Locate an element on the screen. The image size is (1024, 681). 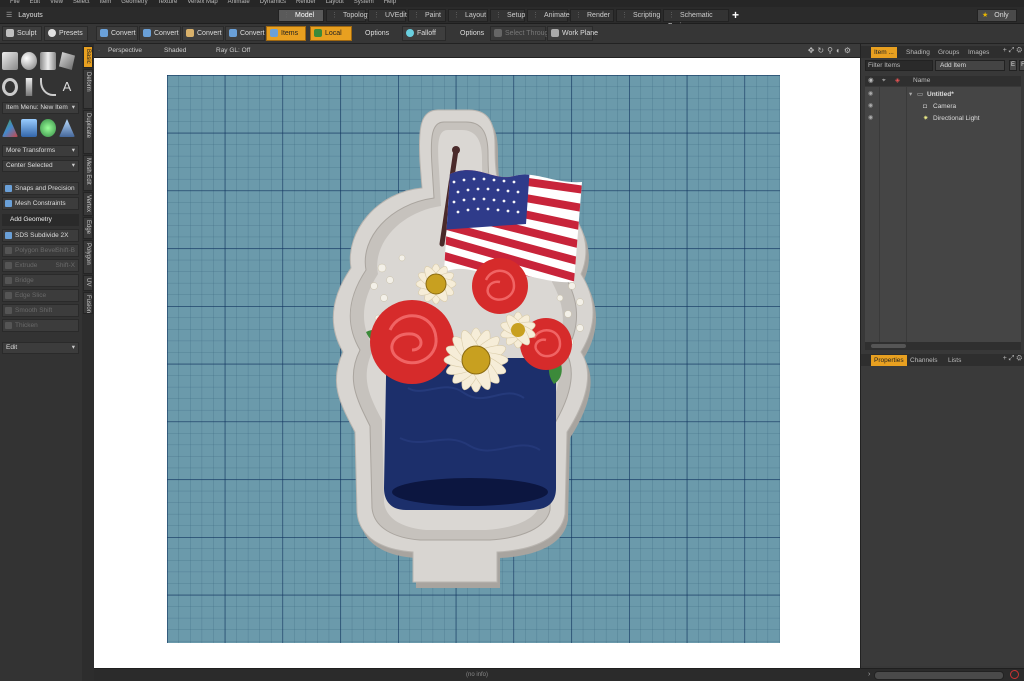
options-button-1: Options is located at coordinates (378, 33).